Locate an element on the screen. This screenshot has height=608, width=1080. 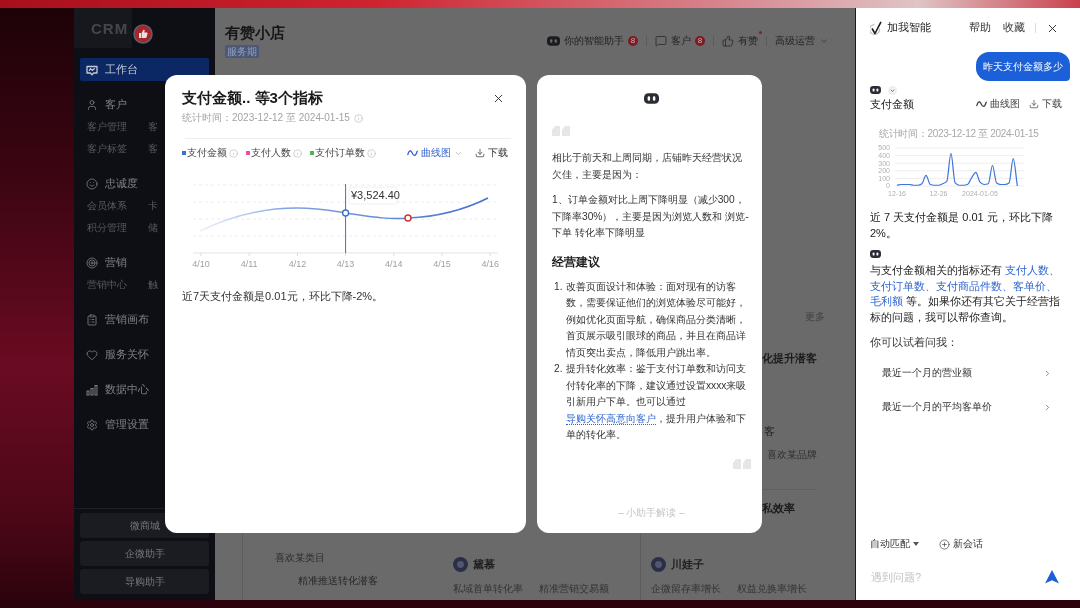
header-link: 你的智能助手 8 is located at coordinates (592, 41).